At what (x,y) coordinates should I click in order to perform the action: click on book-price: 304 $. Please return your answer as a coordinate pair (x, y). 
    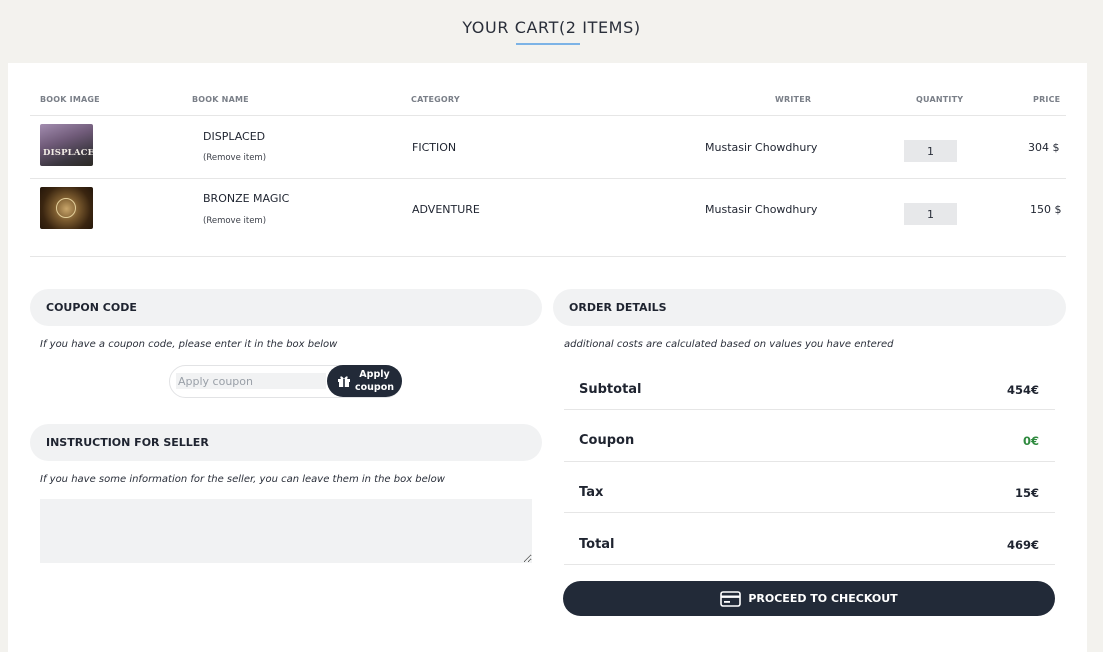
    Looking at the image, I should click on (1044, 147).